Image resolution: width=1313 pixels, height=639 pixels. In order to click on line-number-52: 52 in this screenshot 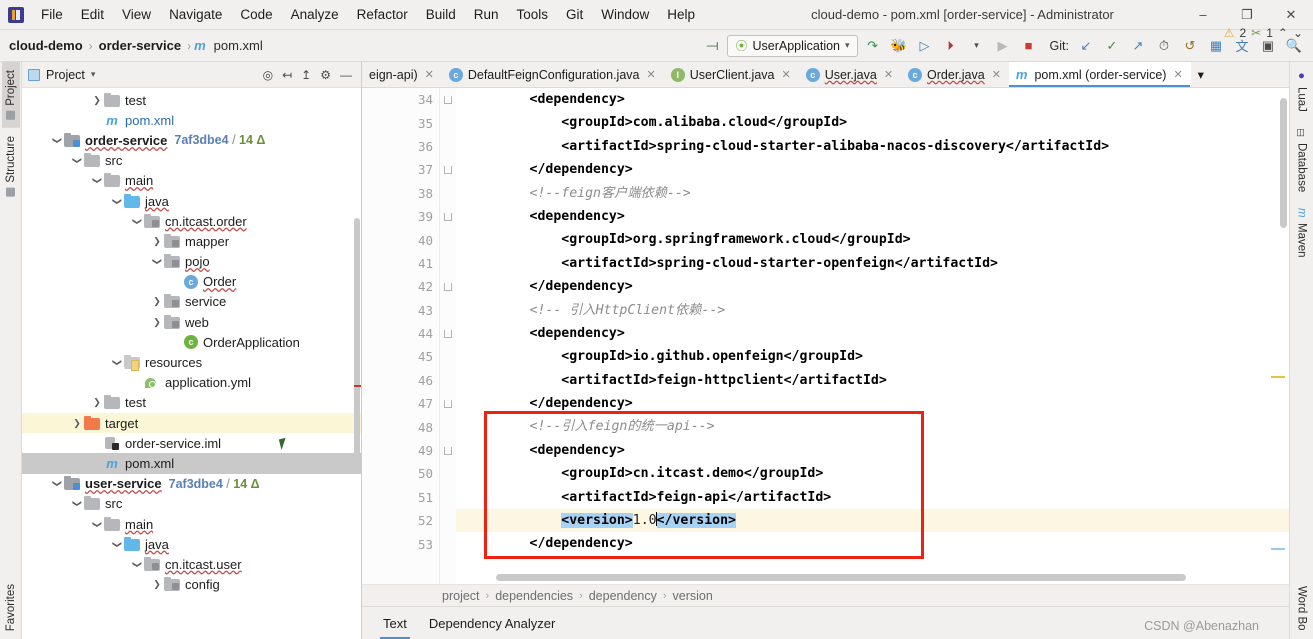, I will do `click(400, 520)`.